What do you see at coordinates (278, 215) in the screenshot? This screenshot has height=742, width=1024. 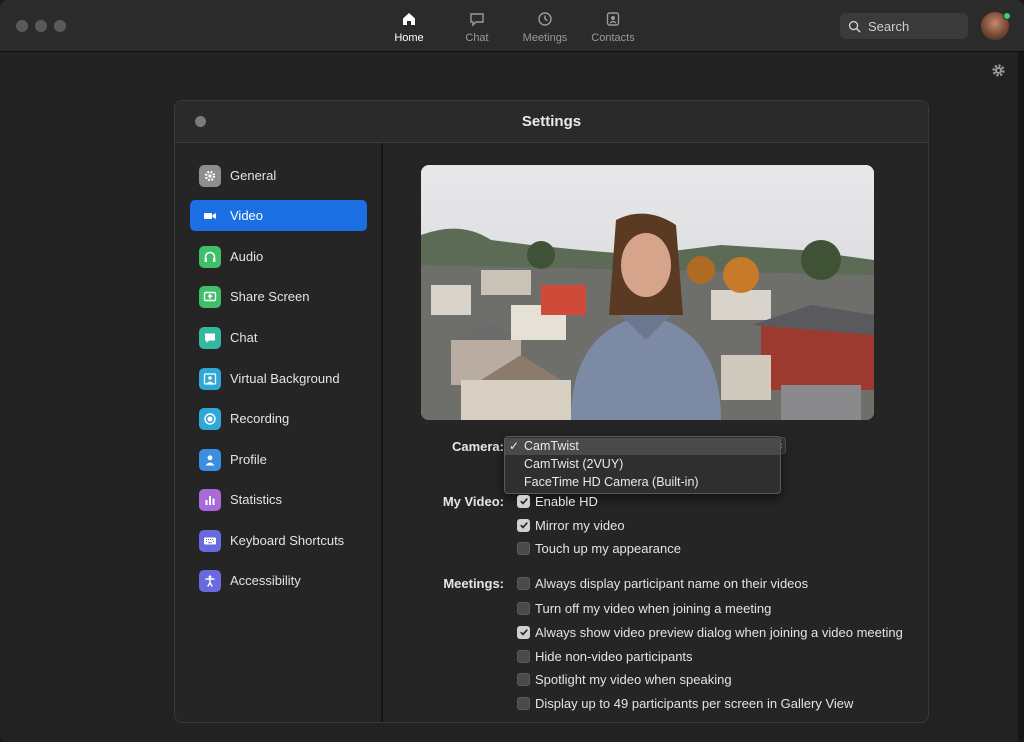 I see `sidebar-item-video: Video` at bounding box center [278, 215].